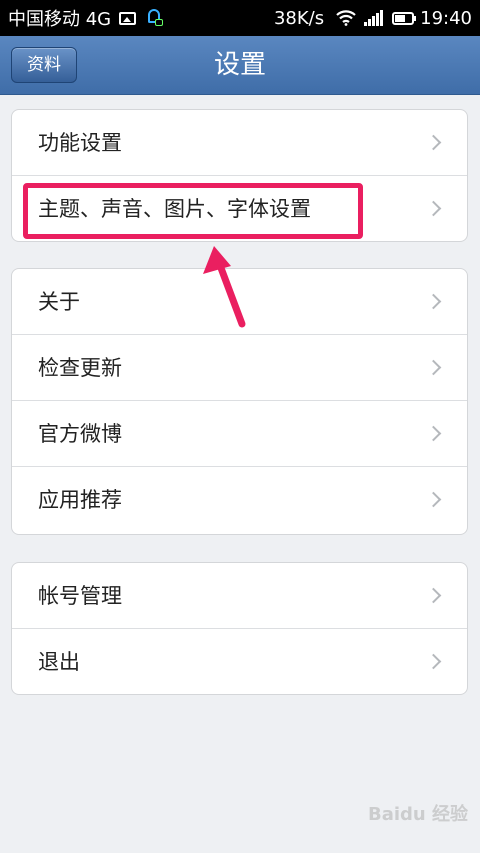 This screenshot has height=853, width=480. I want to click on settings-item-check-update: 检查更新, so click(239, 368).